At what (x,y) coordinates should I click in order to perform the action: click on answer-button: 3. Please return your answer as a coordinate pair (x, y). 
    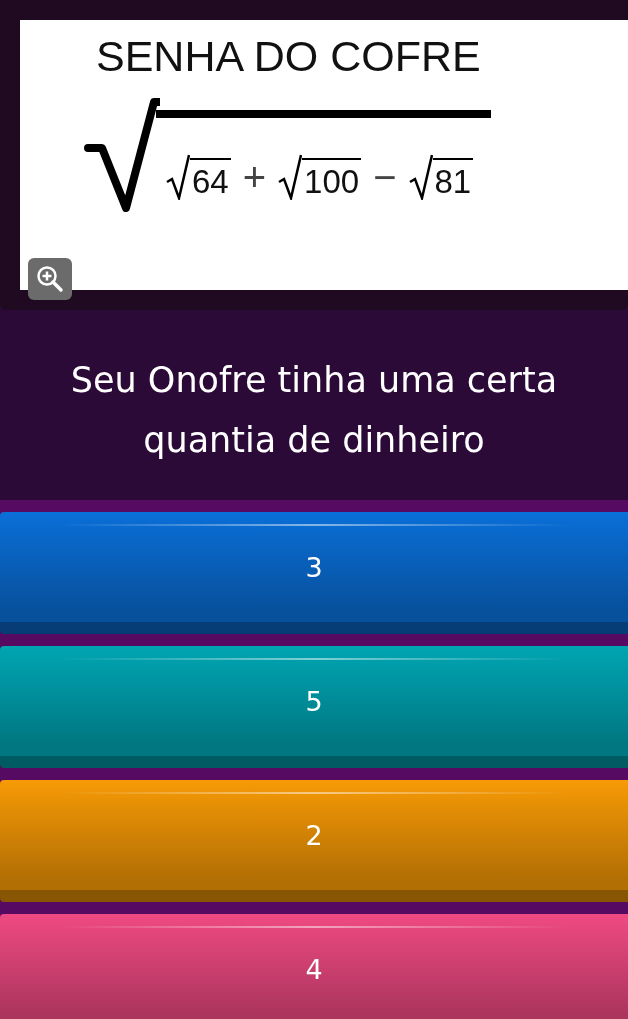
    Looking at the image, I should click on (314, 573).